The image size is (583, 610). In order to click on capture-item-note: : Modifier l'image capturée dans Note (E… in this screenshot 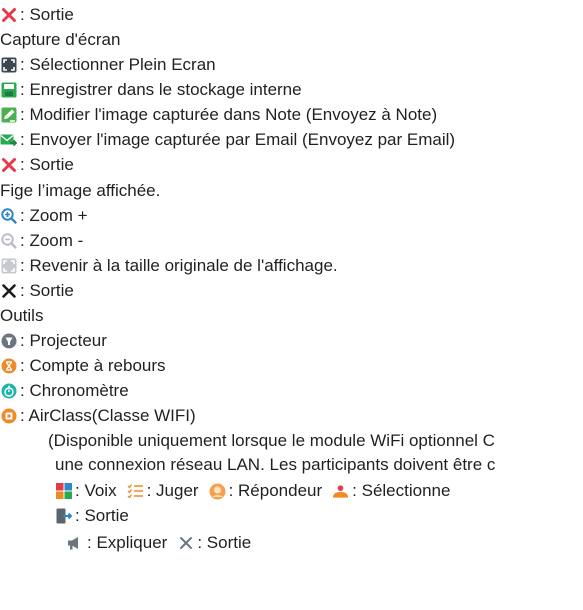, I will do `click(218, 115)`.